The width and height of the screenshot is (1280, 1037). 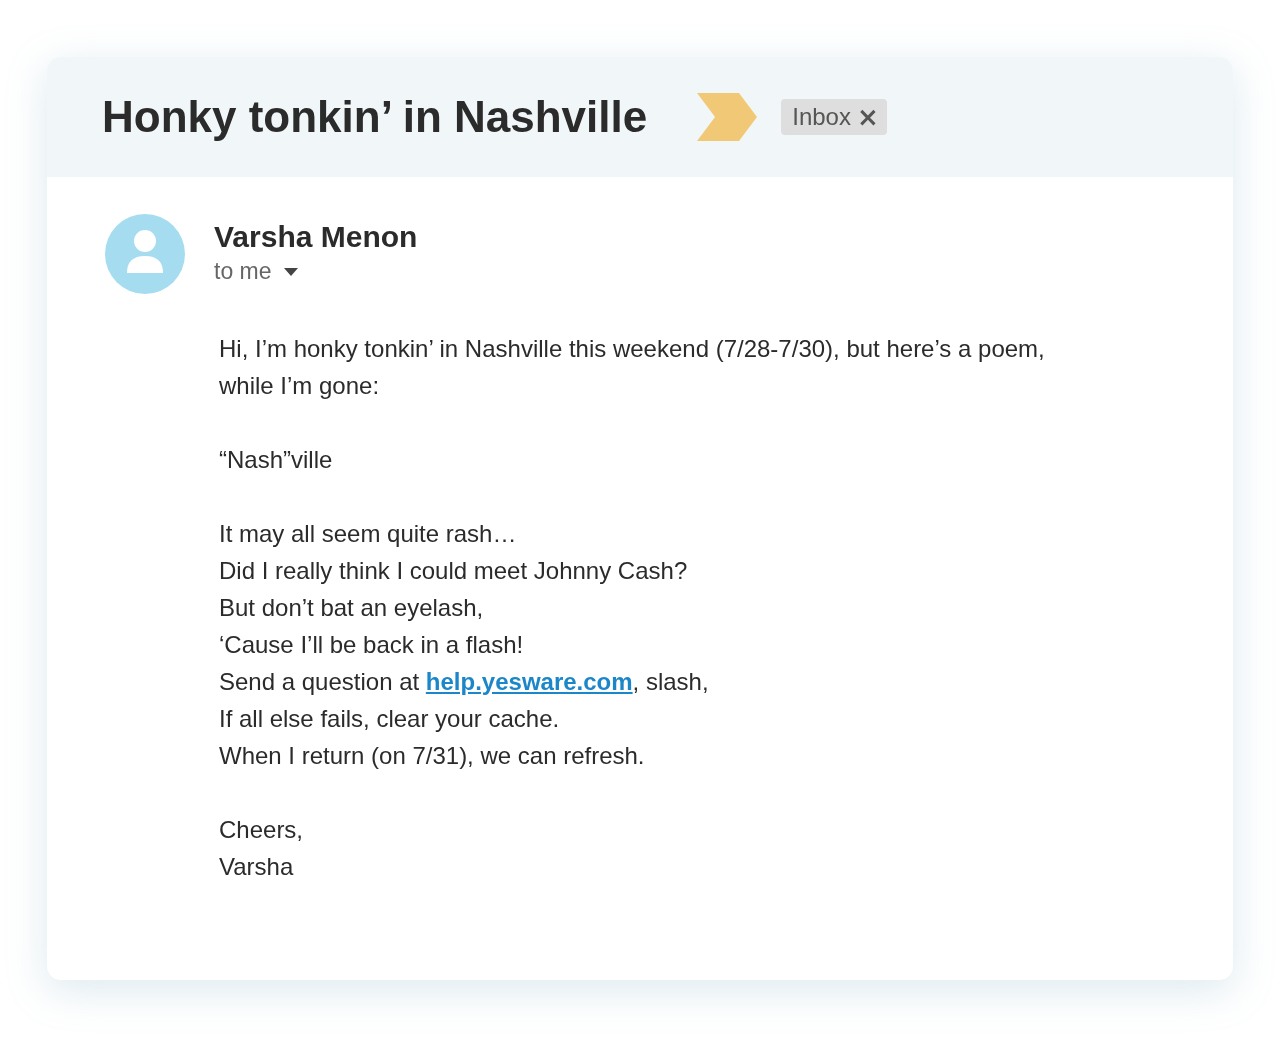 What do you see at coordinates (432, 756) in the screenshot?
I see `message-text: When I return (on 7/31), we can refresh.` at bounding box center [432, 756].